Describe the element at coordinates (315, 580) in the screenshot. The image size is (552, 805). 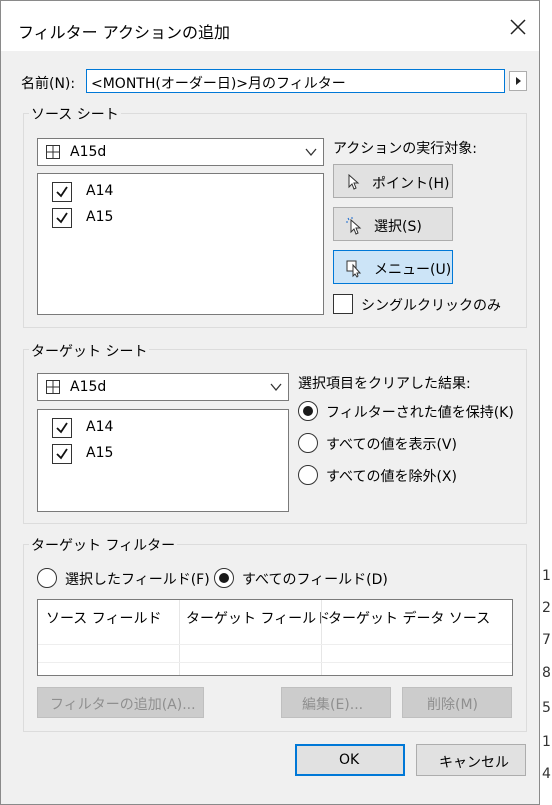
I see `all-fields-label: すべてのフィールド(D)` at that location.